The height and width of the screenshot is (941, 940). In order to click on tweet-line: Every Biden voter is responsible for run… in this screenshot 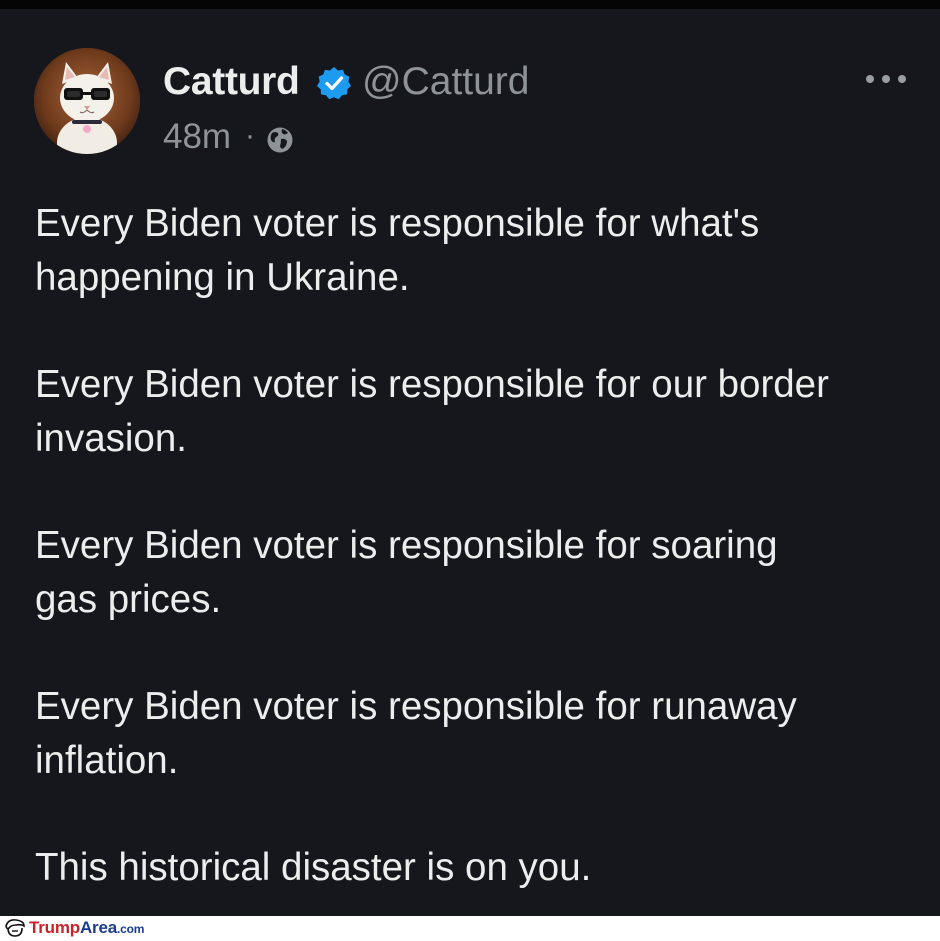, I will do `click(416, 706)`.